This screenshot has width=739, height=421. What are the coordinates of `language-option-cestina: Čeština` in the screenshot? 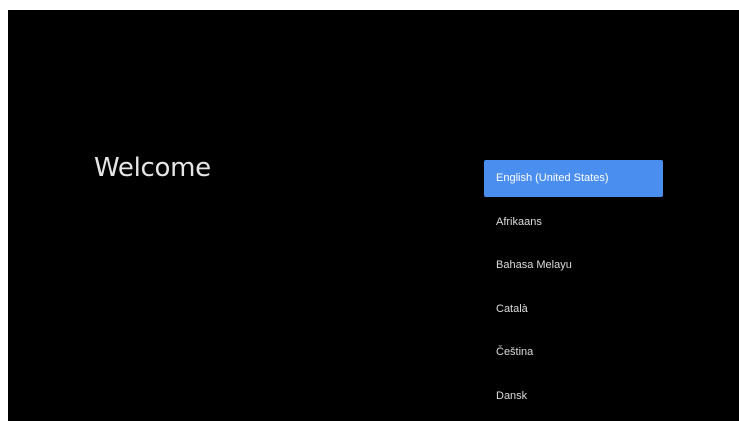 It's located at (573, 352).